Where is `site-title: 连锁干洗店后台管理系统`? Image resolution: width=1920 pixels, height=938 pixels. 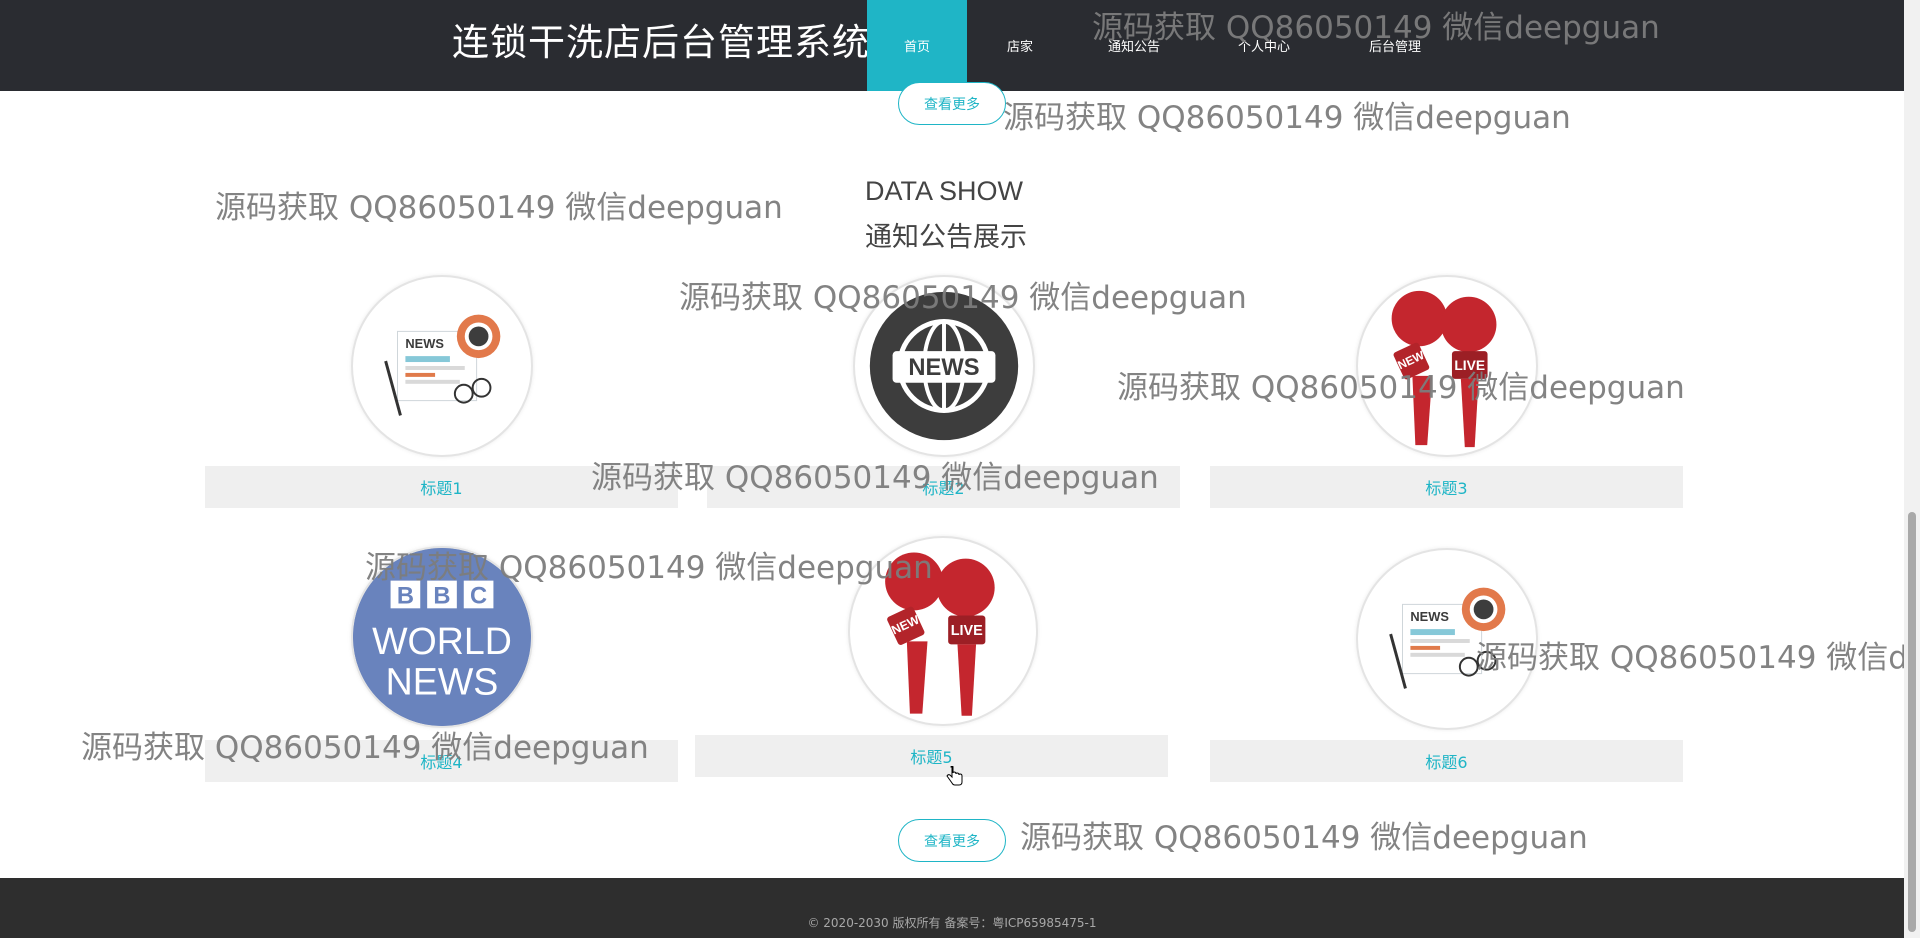 site-title: 连锁干洗店后台管理系统 is located at coordinates (661, 42).